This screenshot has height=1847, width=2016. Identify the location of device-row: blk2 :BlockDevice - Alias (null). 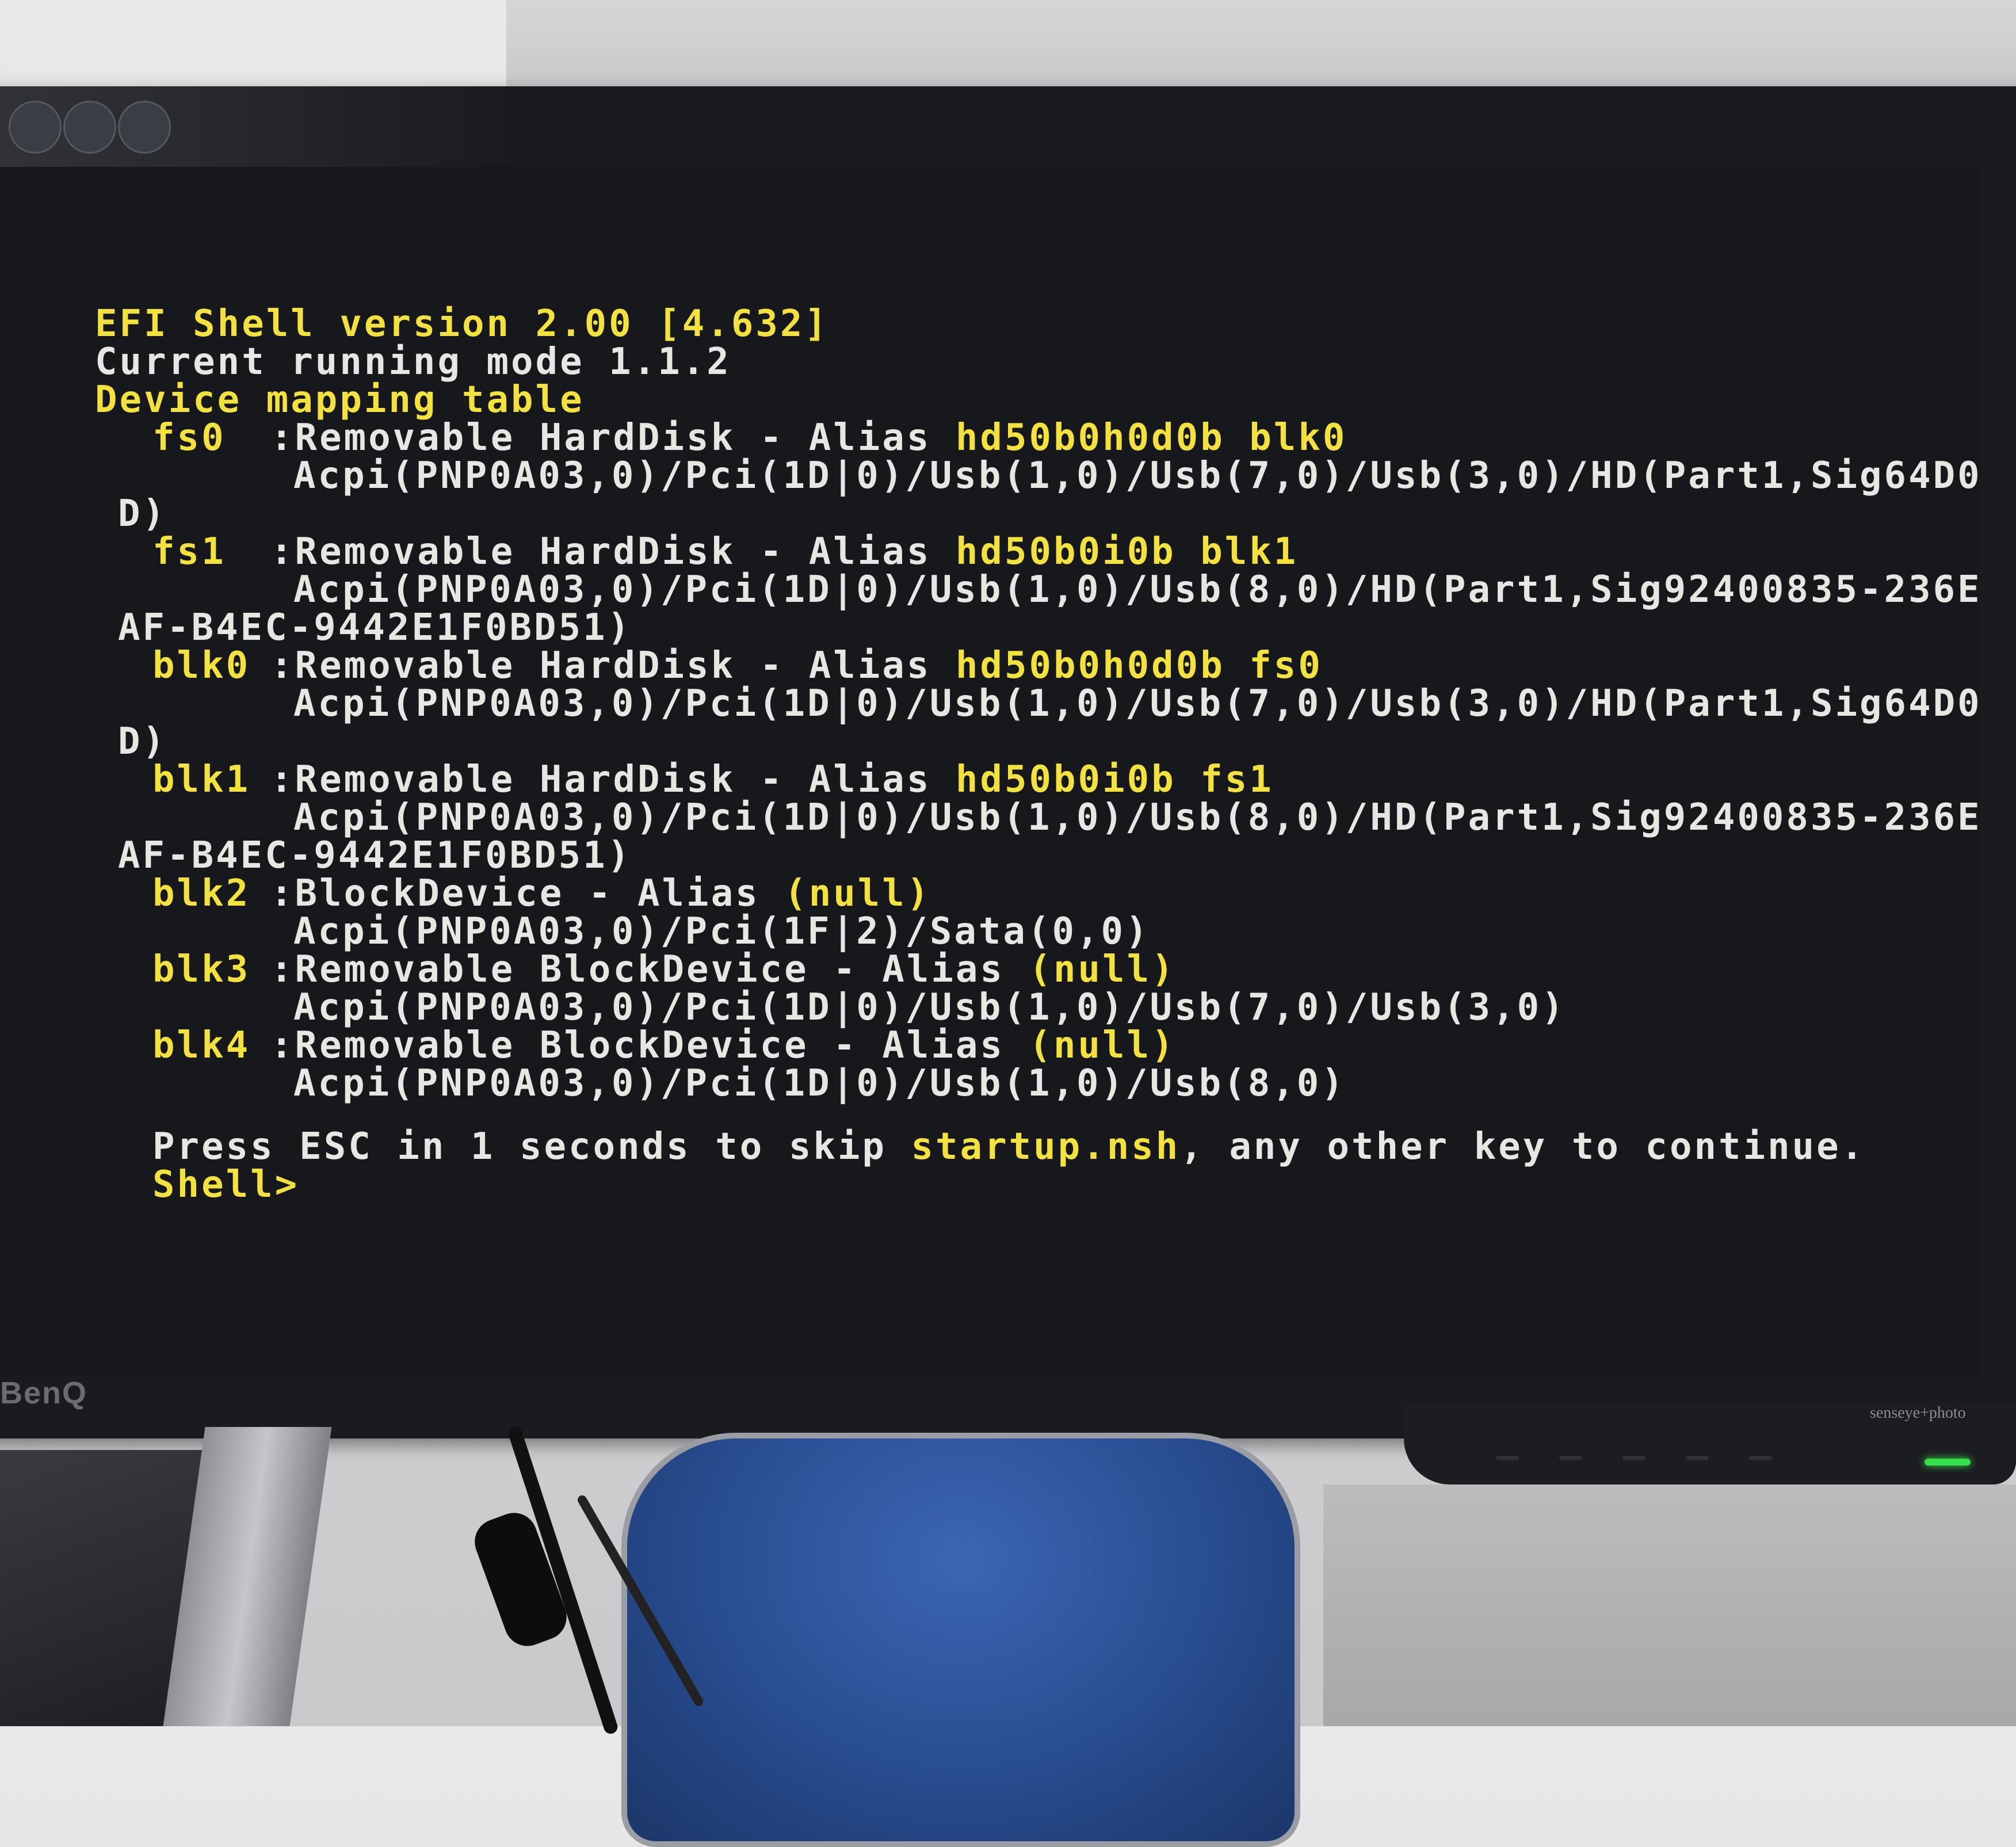
(1065, 894).